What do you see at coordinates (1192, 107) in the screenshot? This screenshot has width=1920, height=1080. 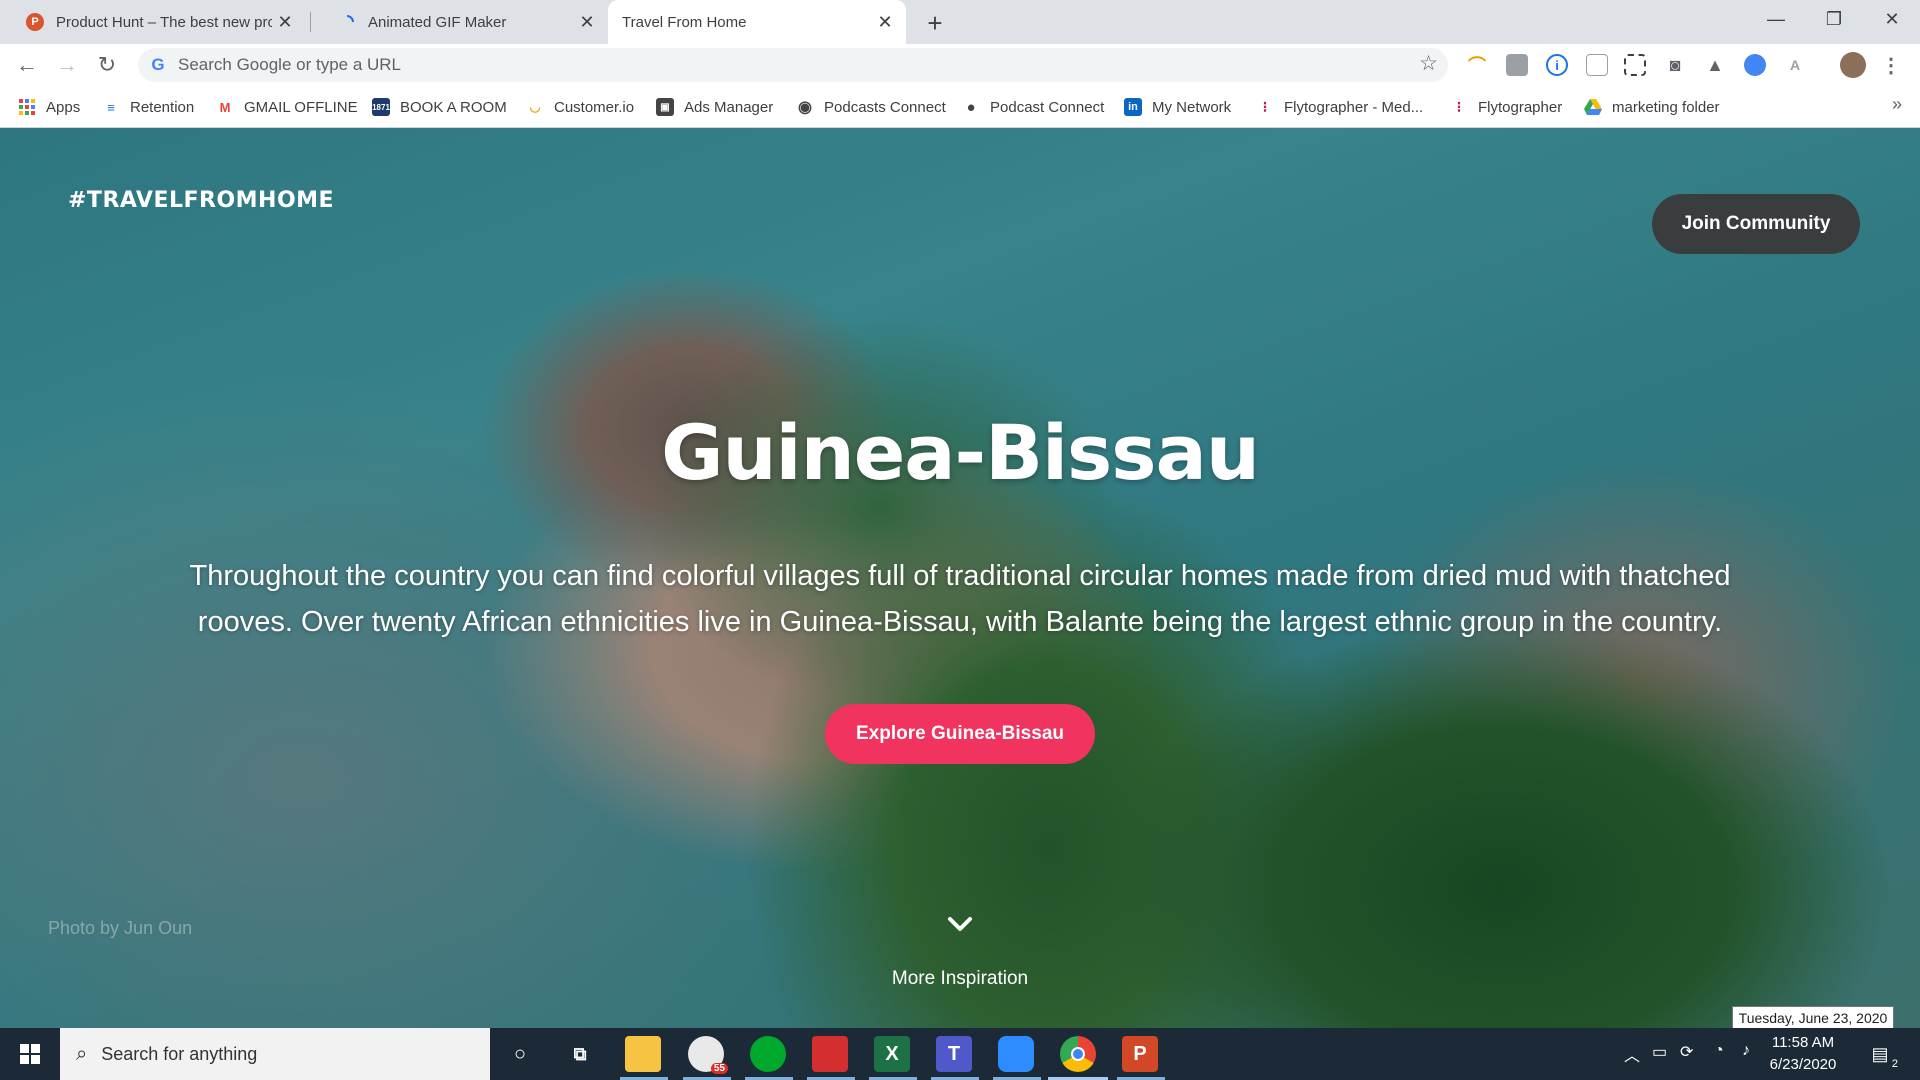 I see `bookmark-label: My Network` at bounding box center [1192, 107].